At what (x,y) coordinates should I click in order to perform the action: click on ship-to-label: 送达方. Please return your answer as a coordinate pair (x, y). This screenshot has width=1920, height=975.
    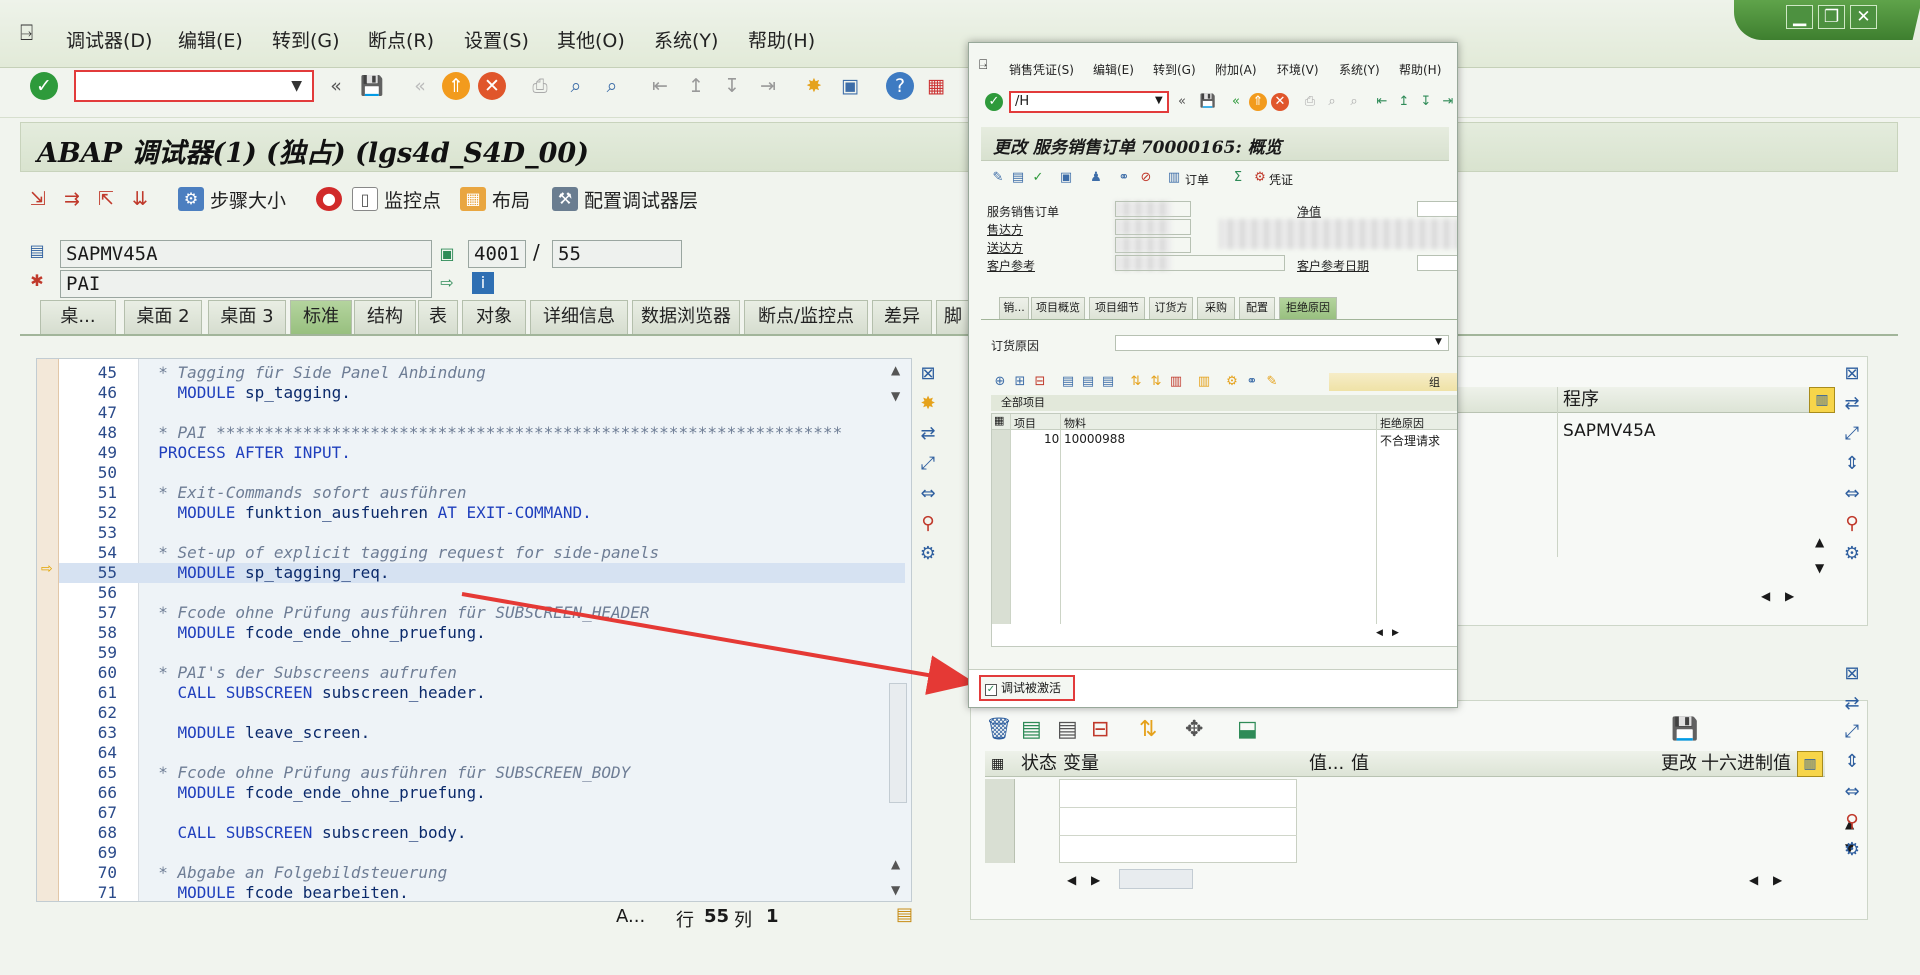
    Looking at the image, I should click on (1005, 247).